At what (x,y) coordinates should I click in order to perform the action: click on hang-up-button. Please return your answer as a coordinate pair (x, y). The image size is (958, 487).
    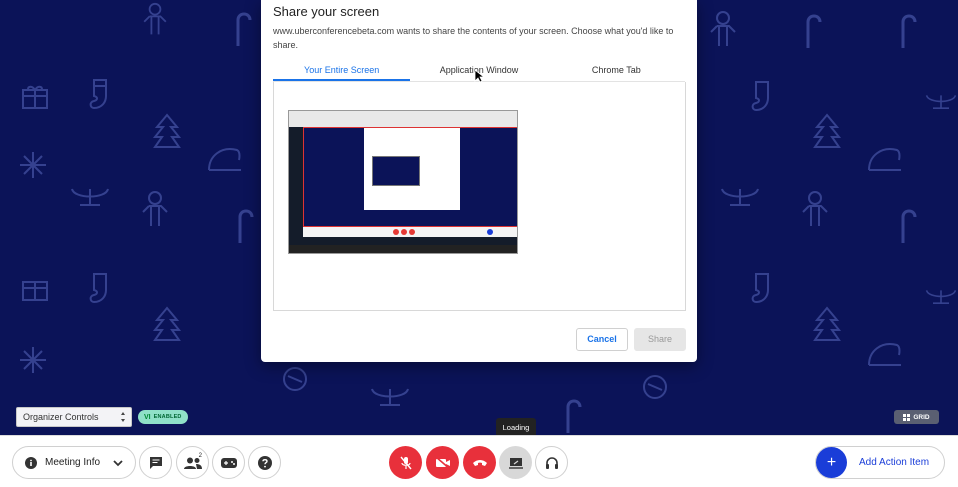
    Looking at the image, I should click on (479, 462).